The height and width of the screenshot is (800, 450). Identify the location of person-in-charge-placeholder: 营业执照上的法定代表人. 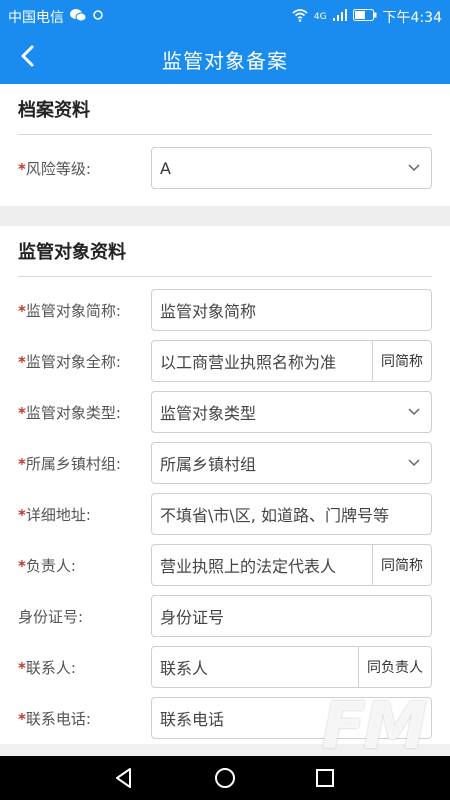
(248, 566).